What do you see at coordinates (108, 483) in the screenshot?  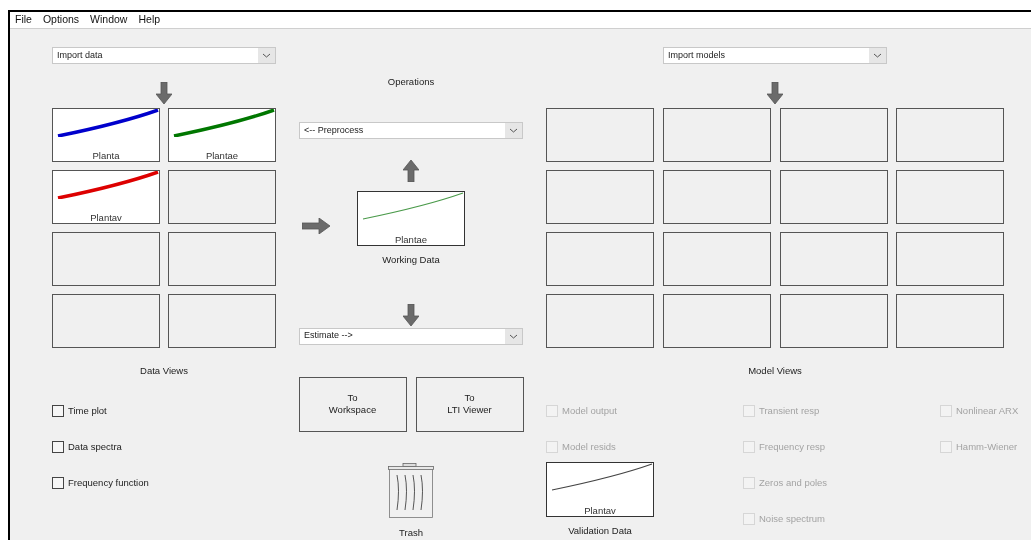 I see `checkbox-label: Frequency function` at bounding box center [108, 483].